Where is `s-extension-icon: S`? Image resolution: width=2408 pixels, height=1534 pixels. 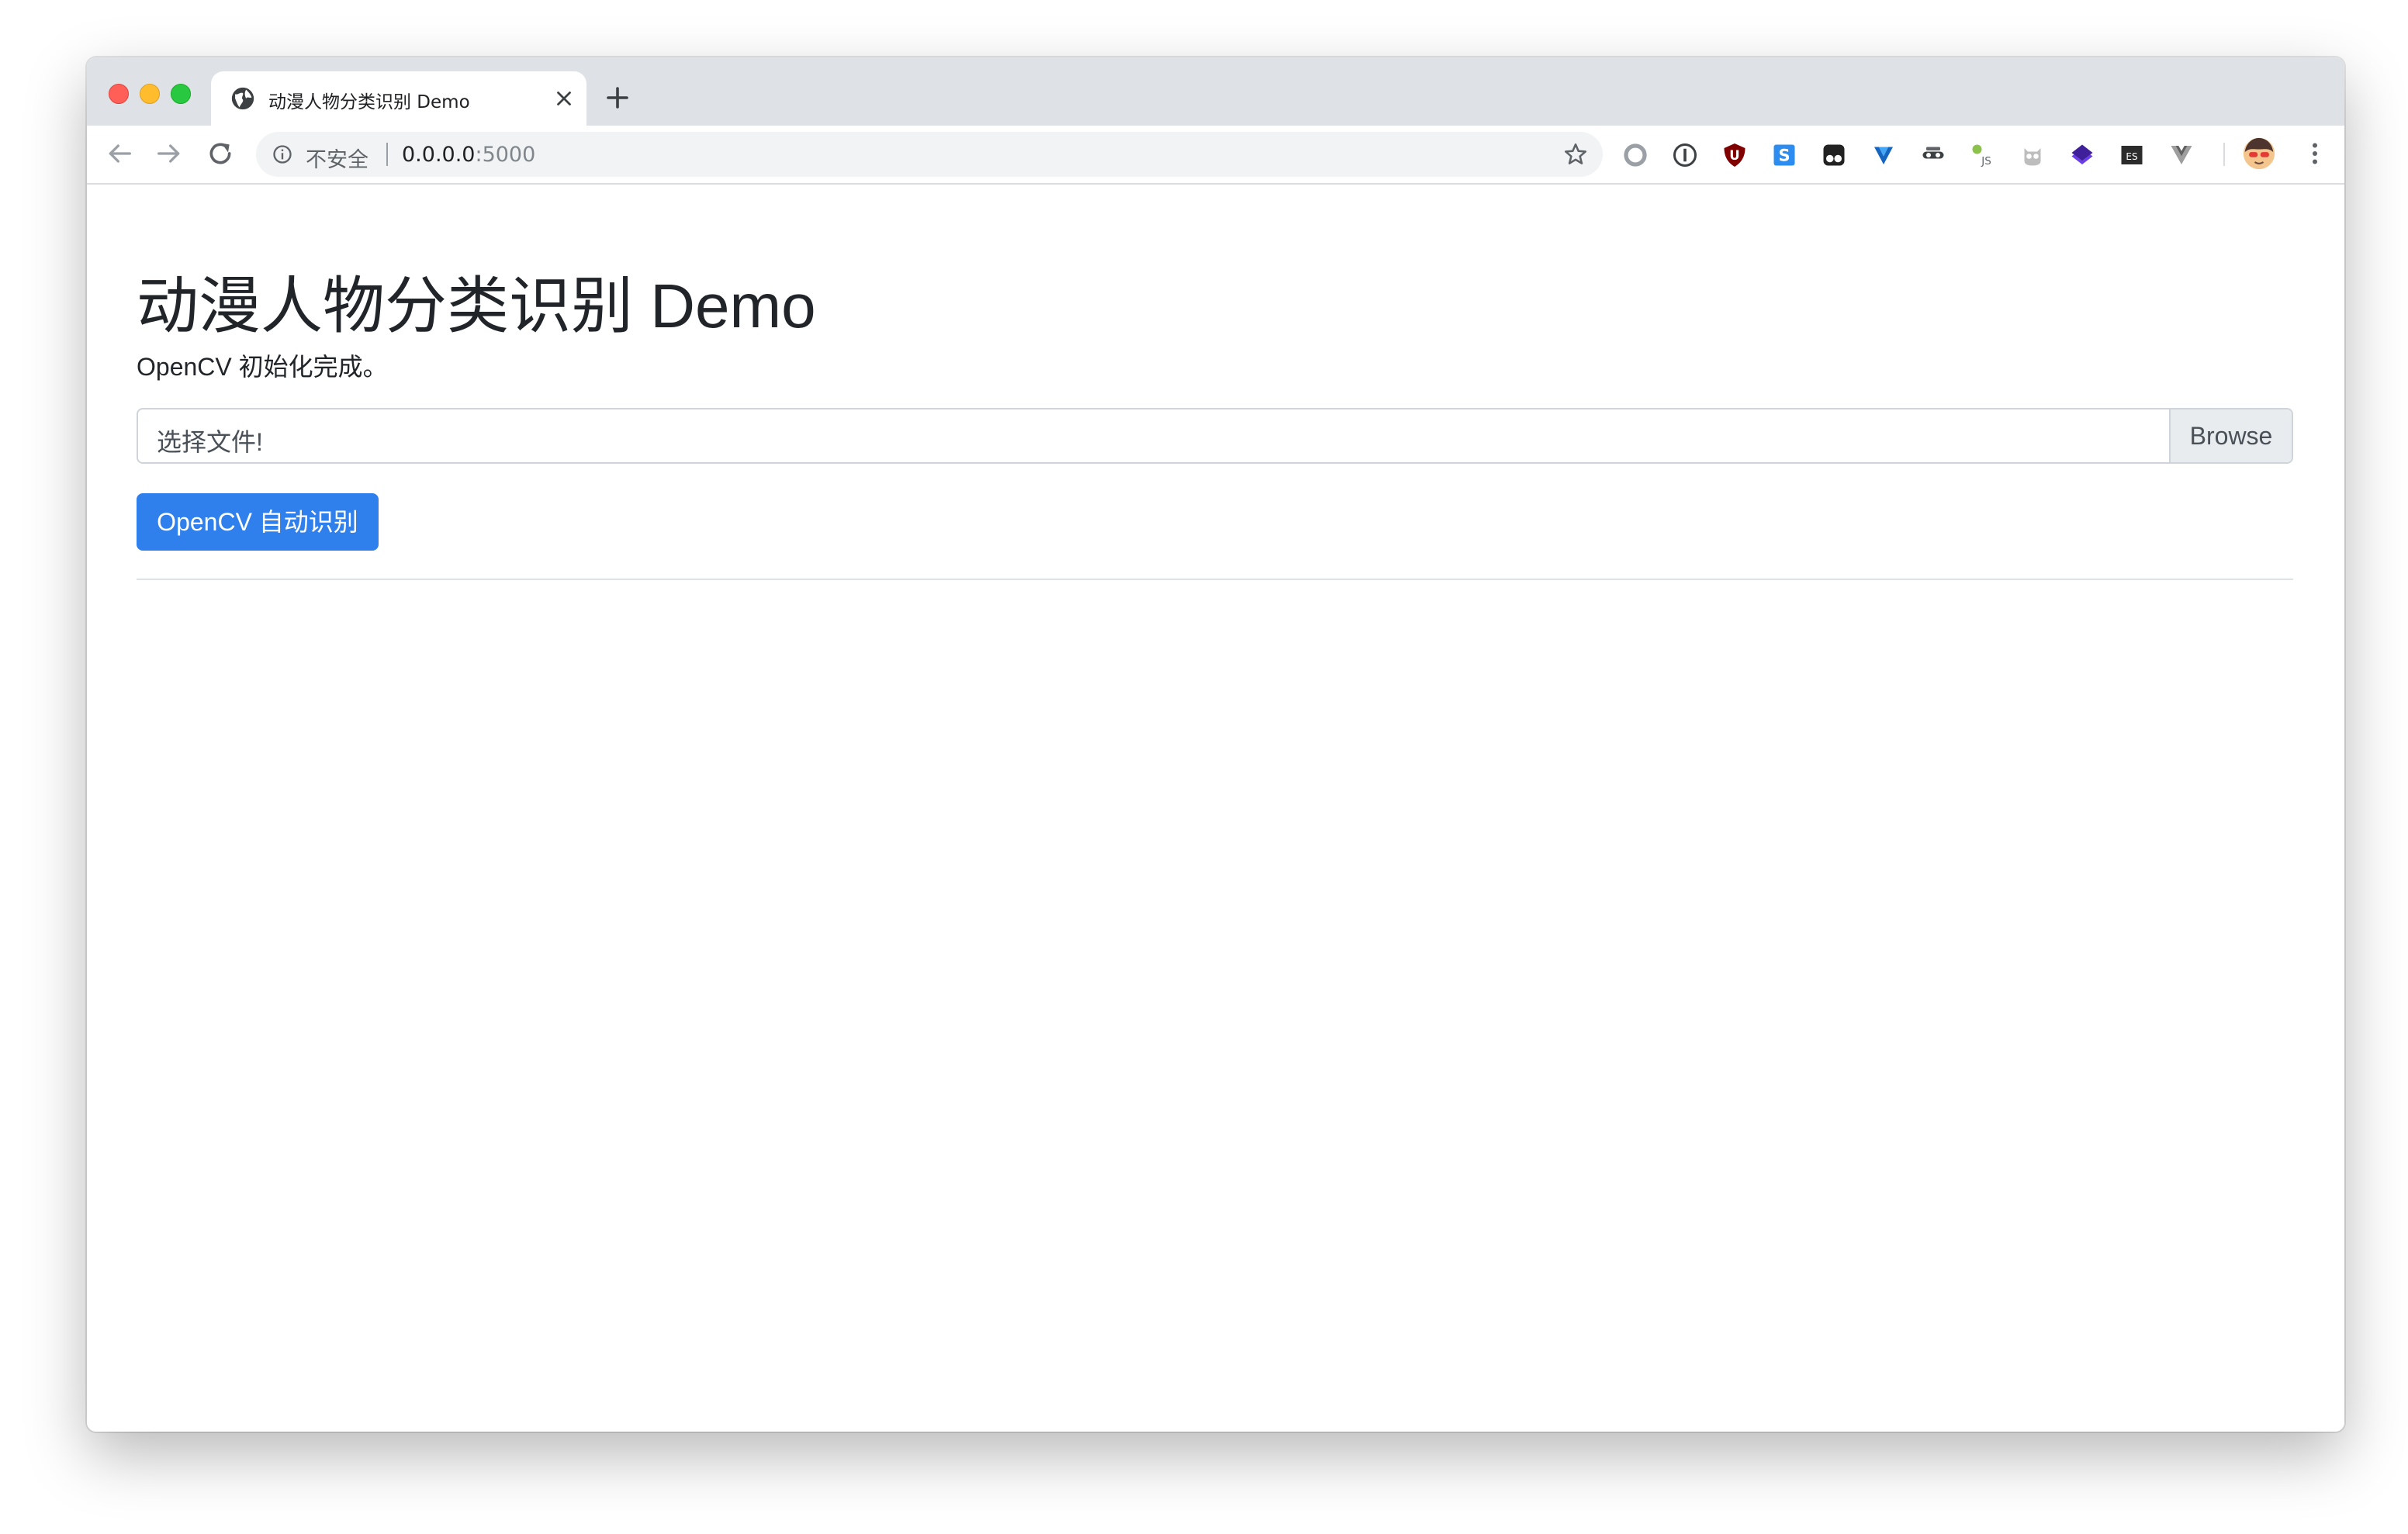 s-extension-icon: S is located at coordinates (1784, 155).